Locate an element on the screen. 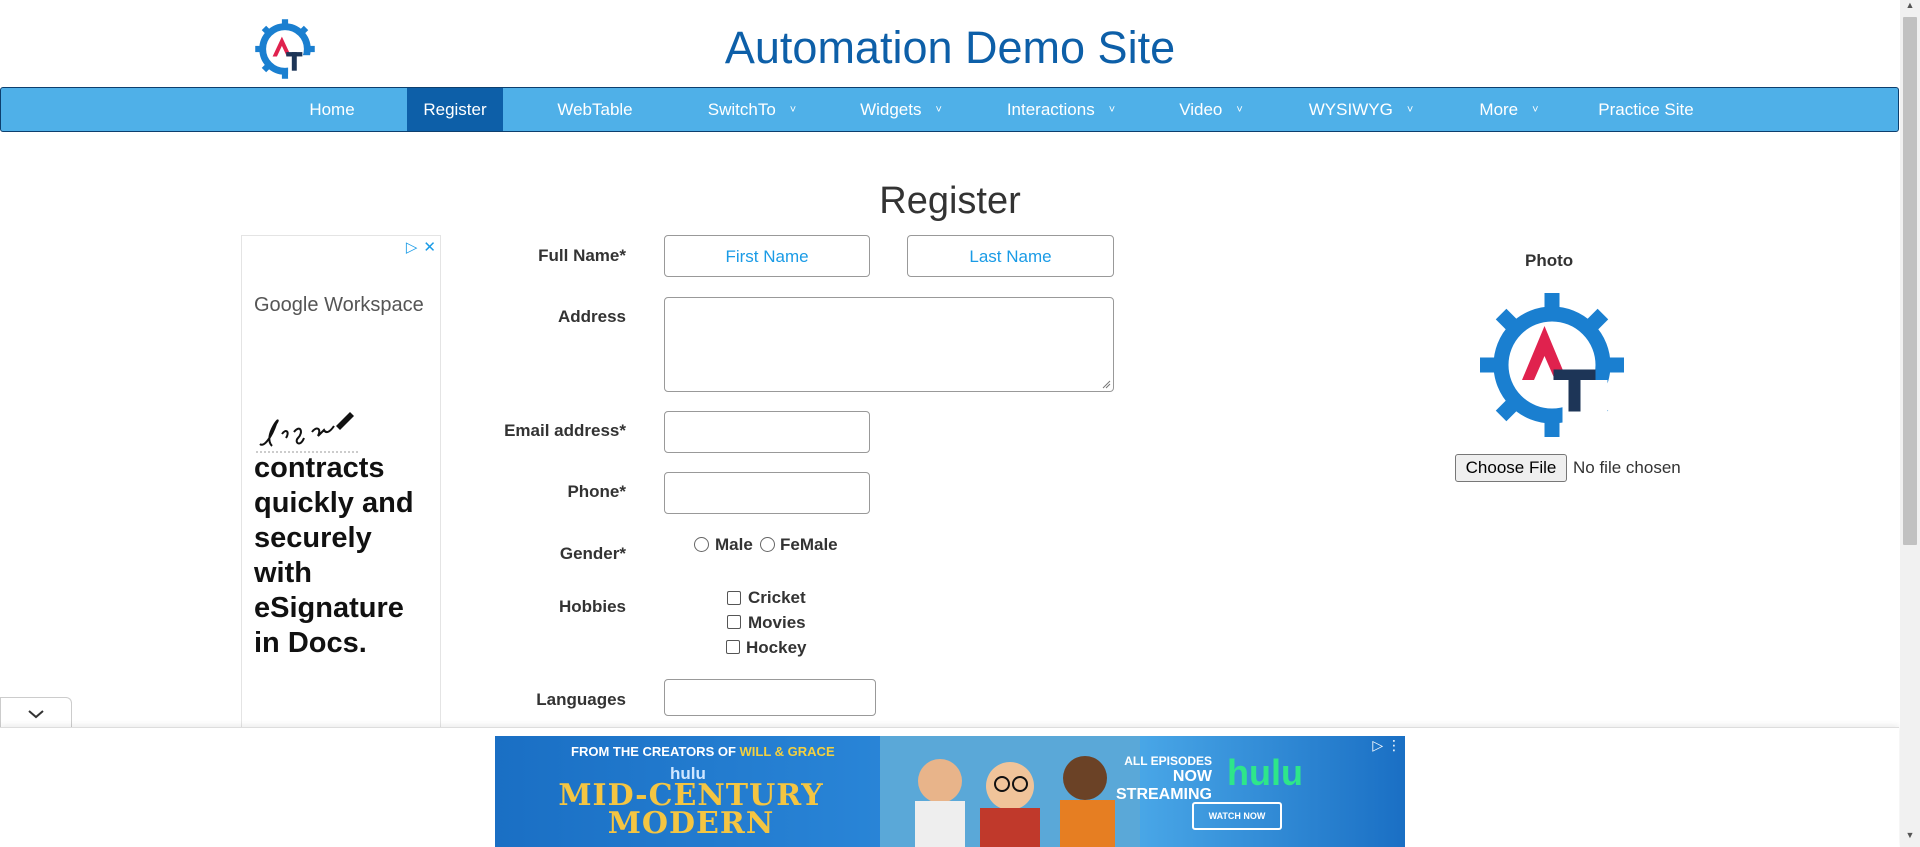 This screenshot has height=847, width=1920. nav-item-register: Register is located at coordinates (455, 109).